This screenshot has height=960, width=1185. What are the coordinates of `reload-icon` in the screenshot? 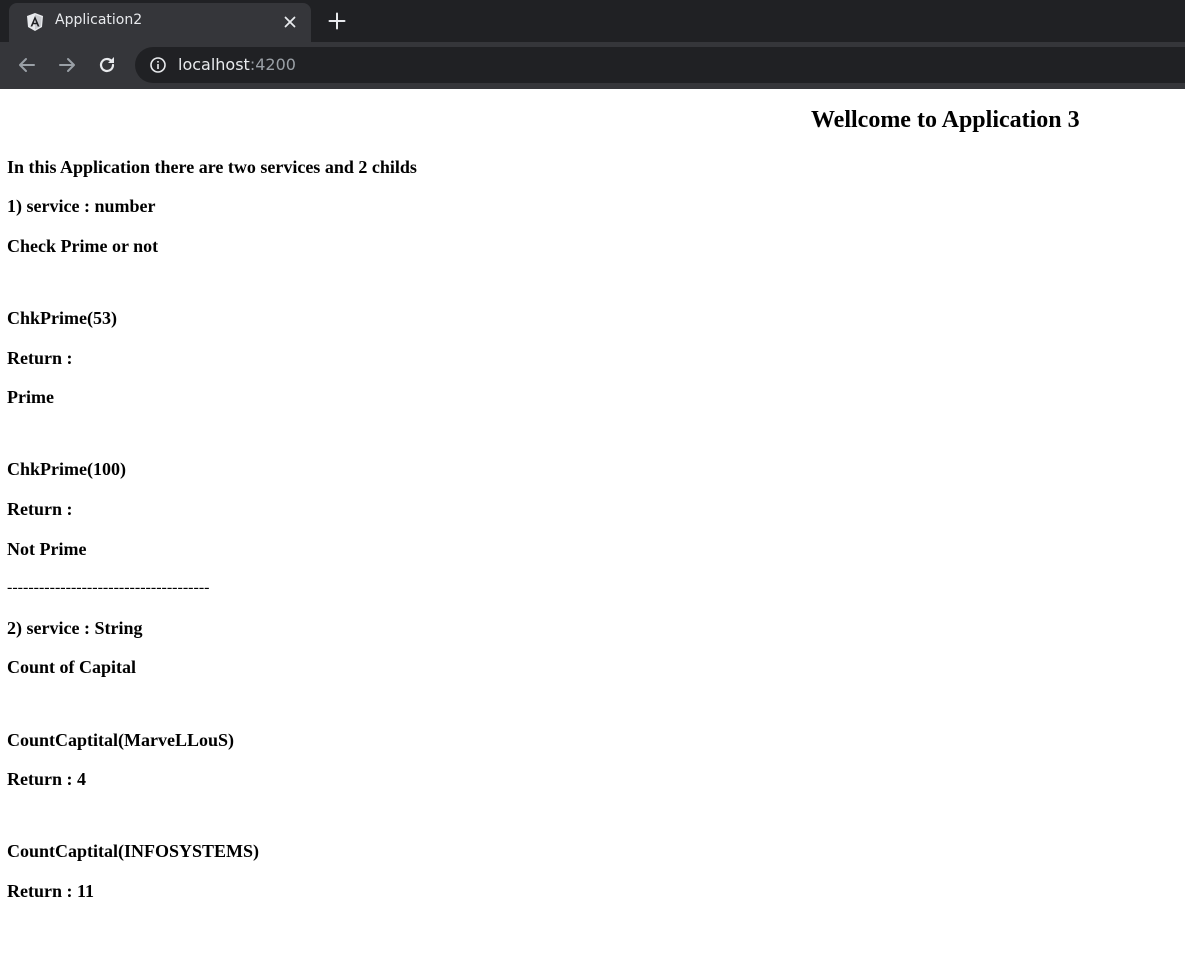 It's located at (107, 65).